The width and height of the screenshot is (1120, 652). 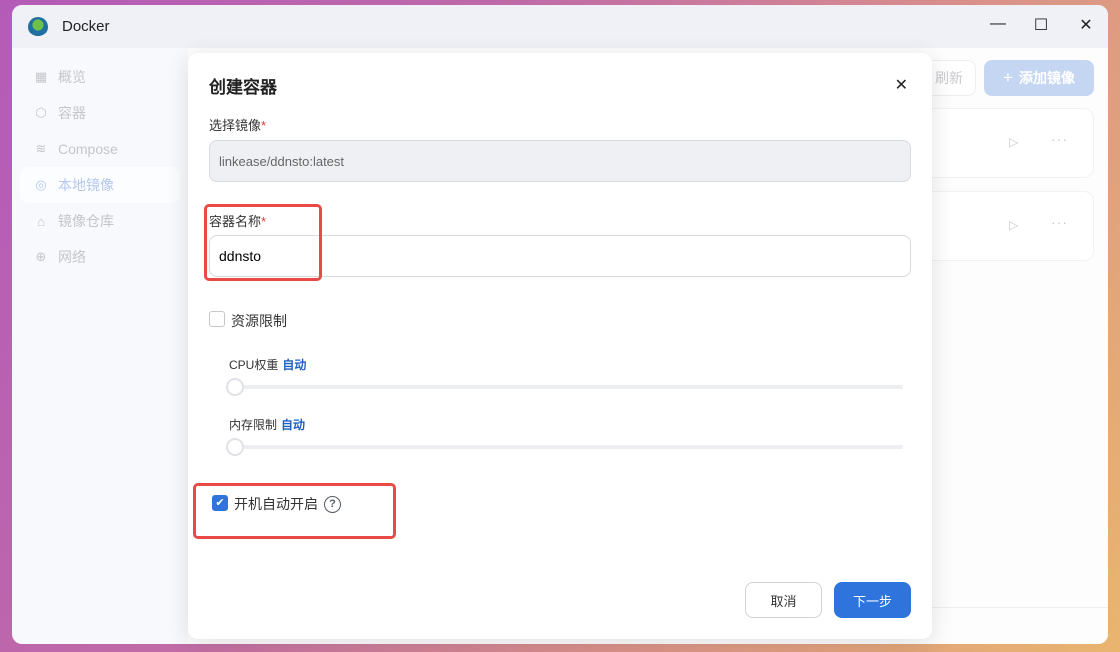 What do you see at coordinates (41, 112) in the screenshot?
I see `cube-icon: ⬡` at bounding box center [41, 112].